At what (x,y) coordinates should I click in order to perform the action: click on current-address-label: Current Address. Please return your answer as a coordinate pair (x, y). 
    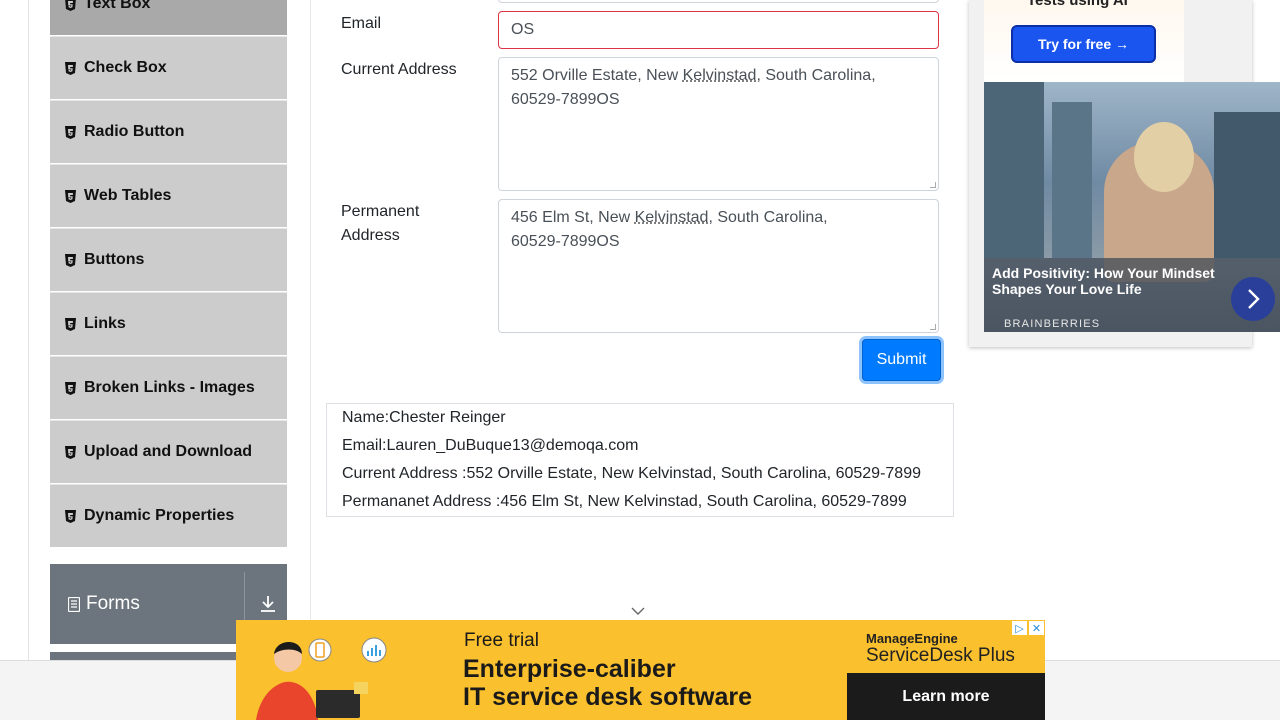
    Looking at the image, I should click on (399, 69).